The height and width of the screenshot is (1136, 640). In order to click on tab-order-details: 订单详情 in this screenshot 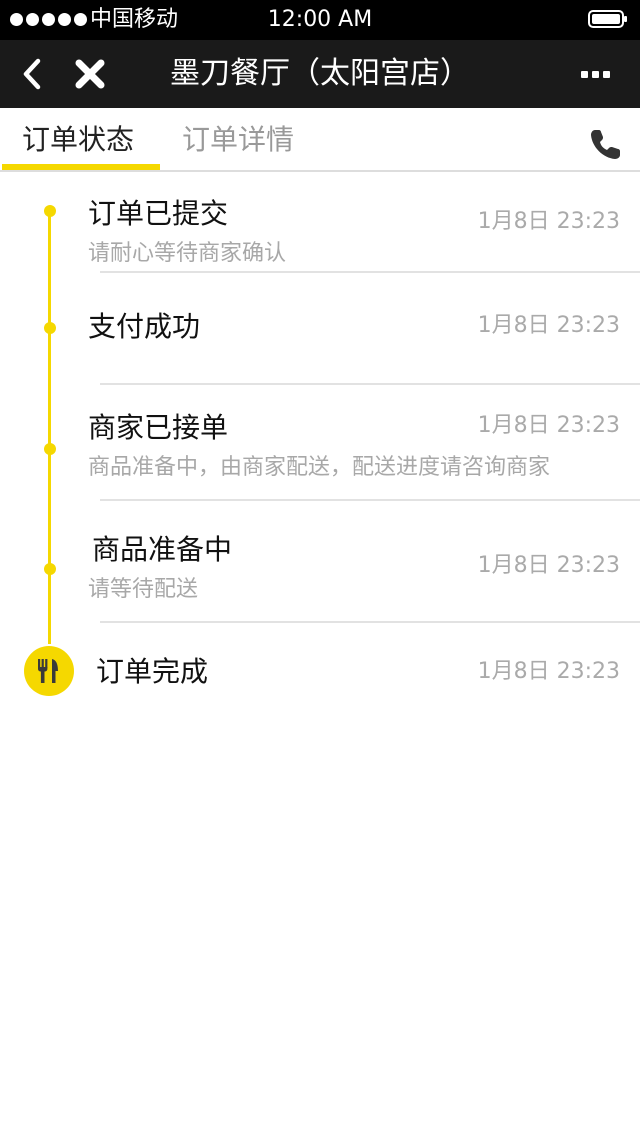, I will do `click(238, 140)`.